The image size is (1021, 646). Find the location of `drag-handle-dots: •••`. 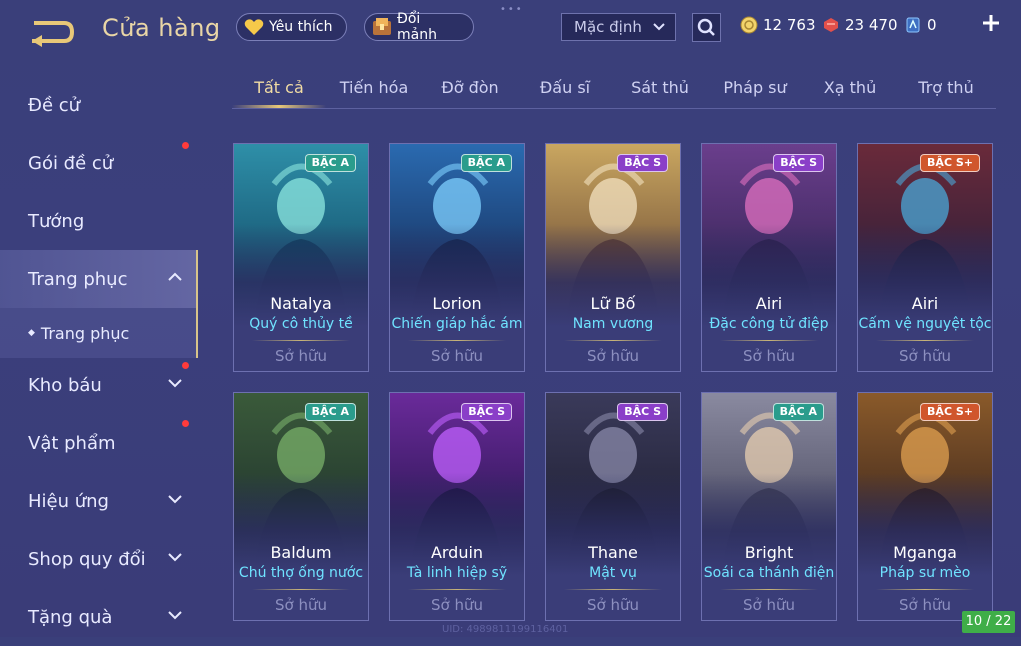

drag-handle-dots: ••• is located at coordinates (512, 9).